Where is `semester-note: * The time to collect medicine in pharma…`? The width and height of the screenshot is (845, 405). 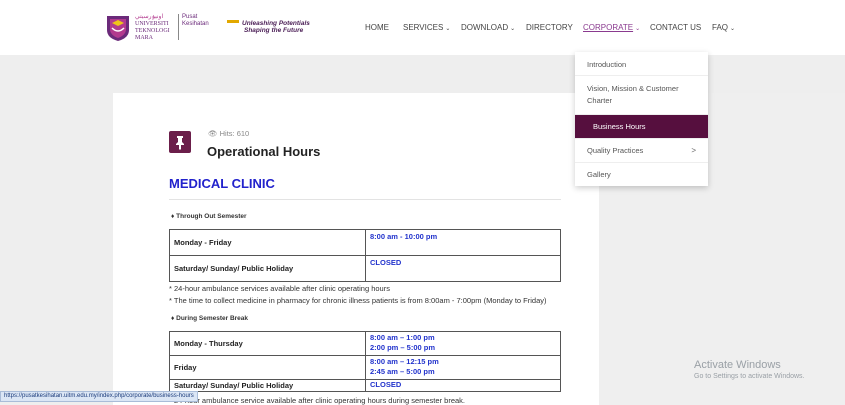
semester-note: * The time to collect medicine in pharma… is located at coordinates (358, 300).